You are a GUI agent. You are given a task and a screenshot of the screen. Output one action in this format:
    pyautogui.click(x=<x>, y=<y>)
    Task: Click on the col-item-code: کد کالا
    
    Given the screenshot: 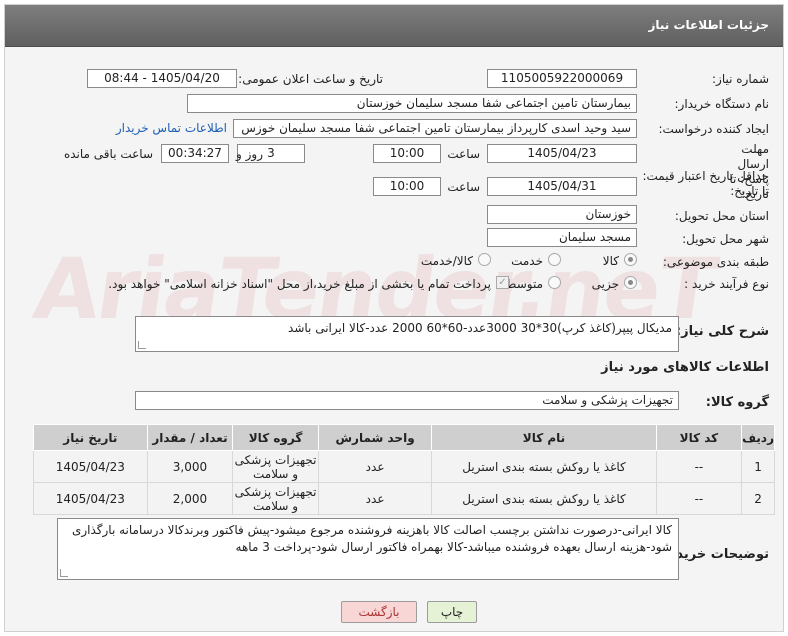 What is the action you would take?
    pyautogui.click(x=699, y=437)
    